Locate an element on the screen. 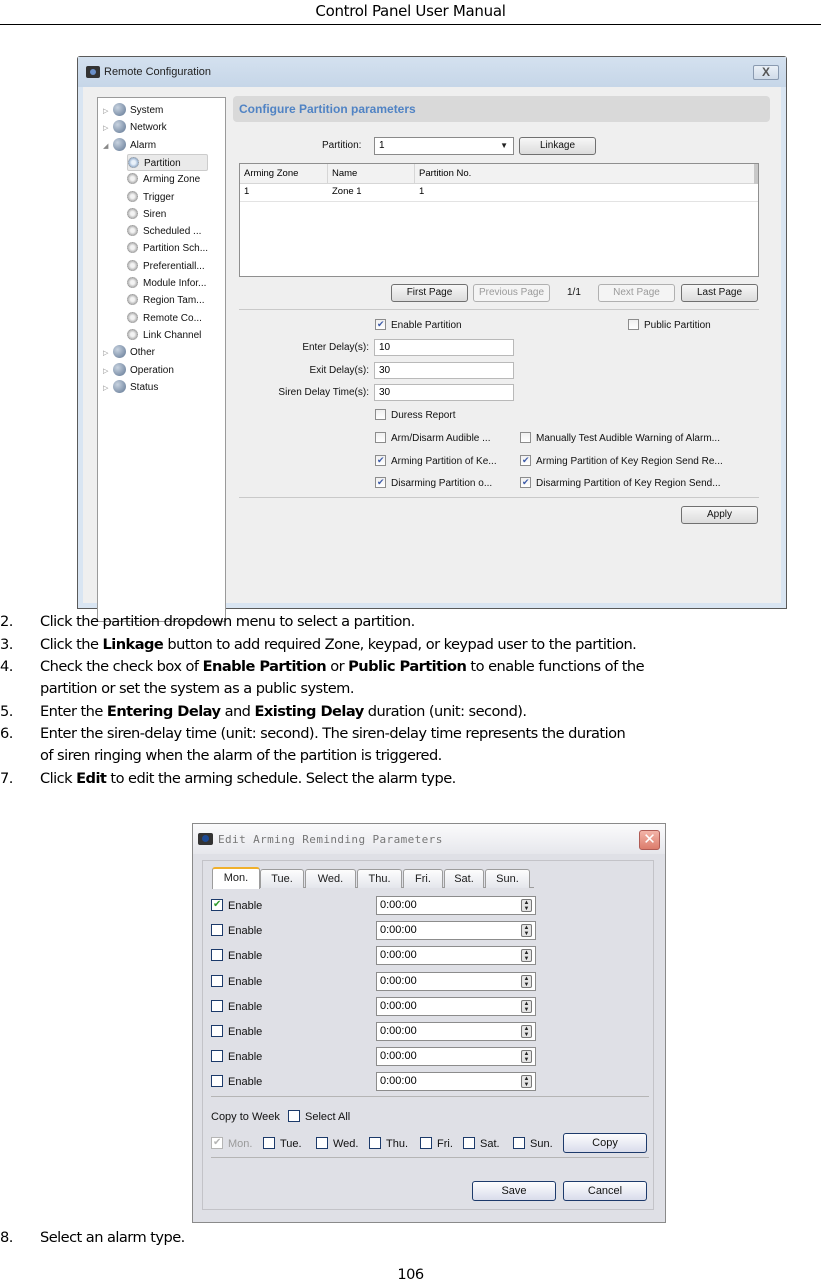 This screenshot has height=1286, width=821. copy-day-thu-checkbox: Thu. is located at coordinates (388, 1144).